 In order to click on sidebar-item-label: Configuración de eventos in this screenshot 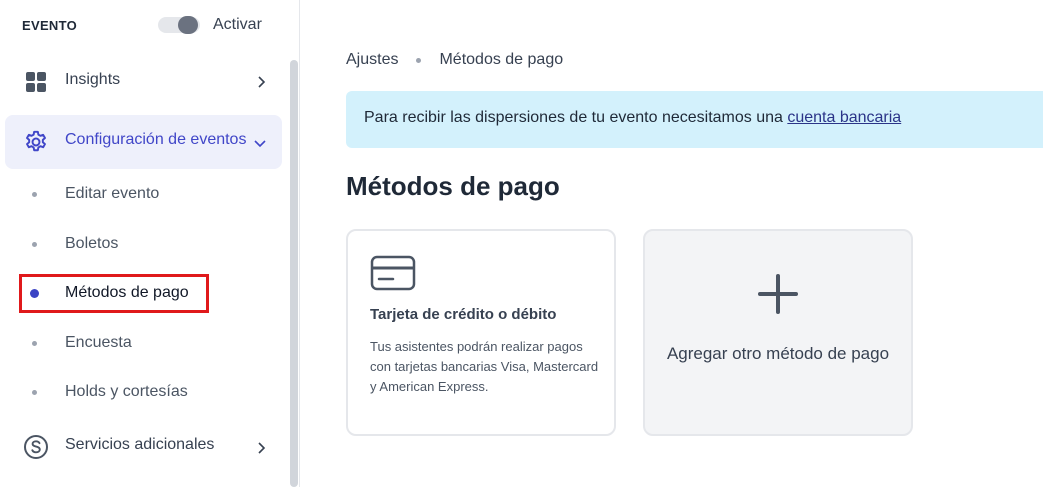, I will do `click(156, 139)`.